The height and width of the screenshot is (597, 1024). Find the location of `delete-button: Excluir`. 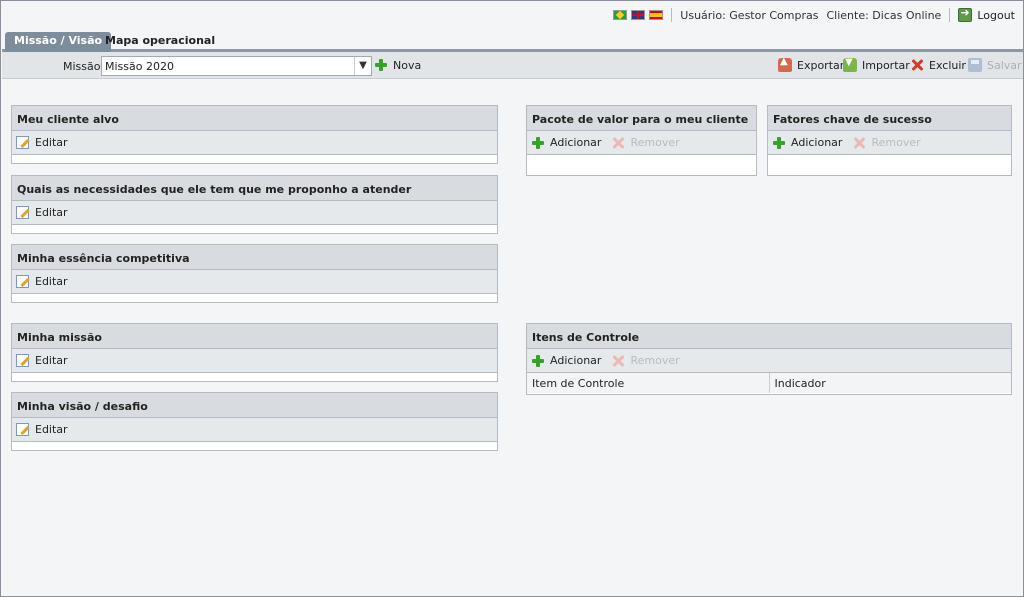

delete-button: Excluir is located at coordinates (938, 65).